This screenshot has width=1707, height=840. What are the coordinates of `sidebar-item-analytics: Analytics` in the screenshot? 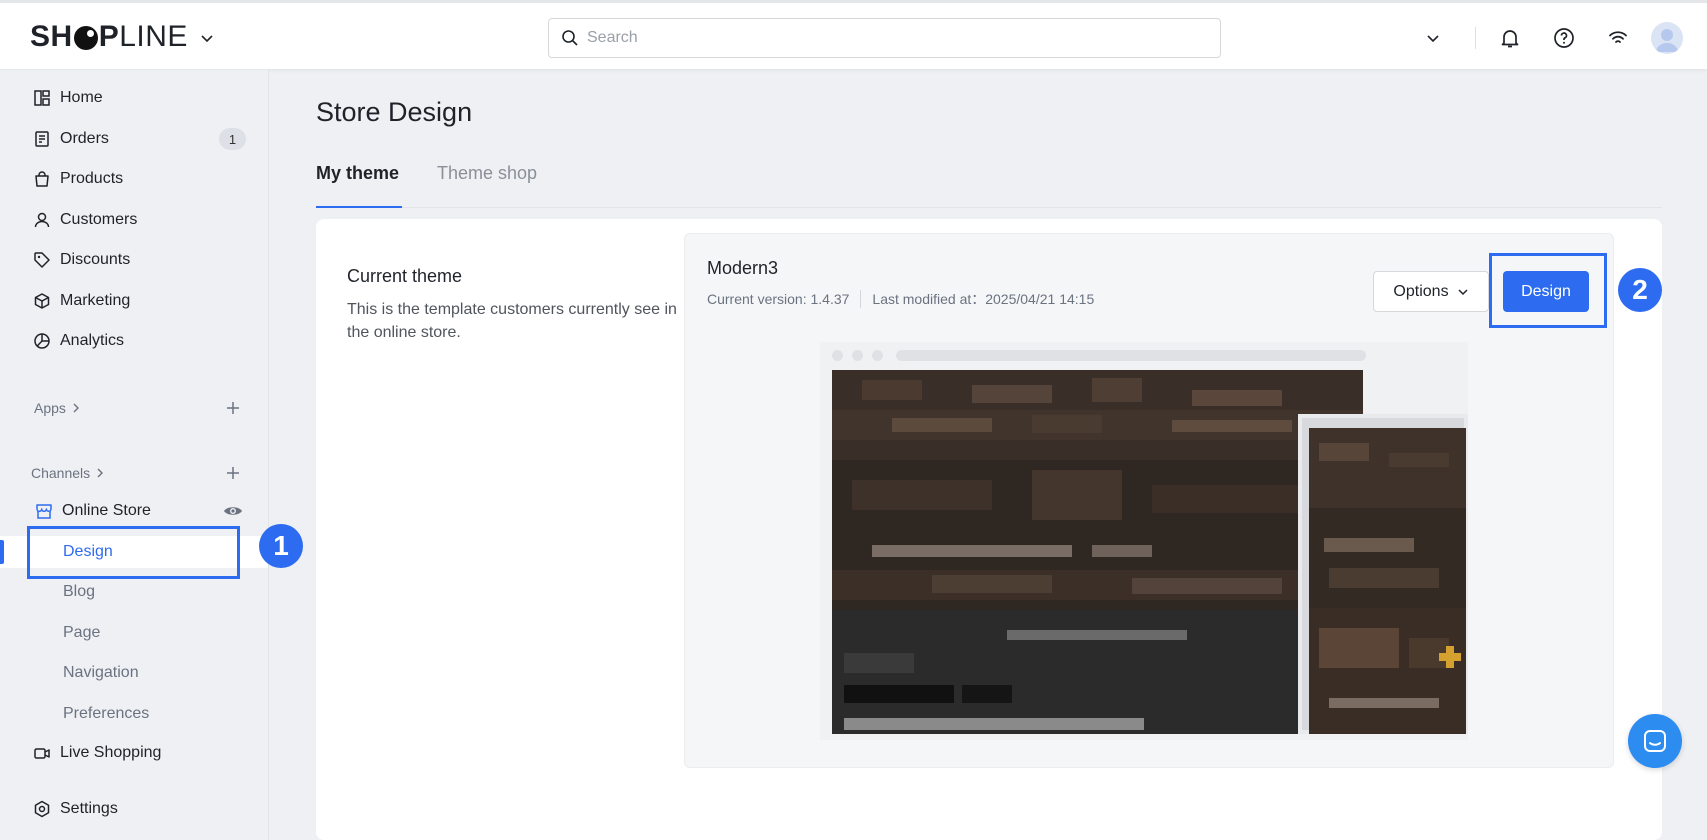 It's located at (78, 341).